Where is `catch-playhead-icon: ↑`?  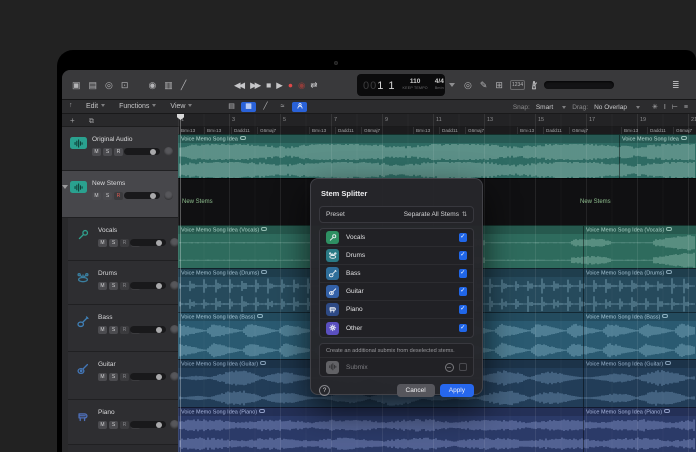 catch-playhead-icon: ↑ is located at coordinates (71, 105).